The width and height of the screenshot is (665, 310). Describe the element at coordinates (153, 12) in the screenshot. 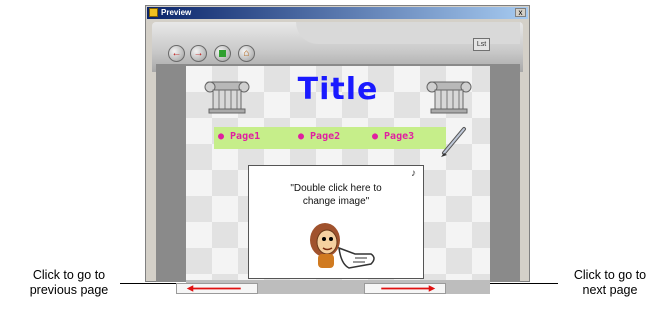

I see `app-icon` at that location.